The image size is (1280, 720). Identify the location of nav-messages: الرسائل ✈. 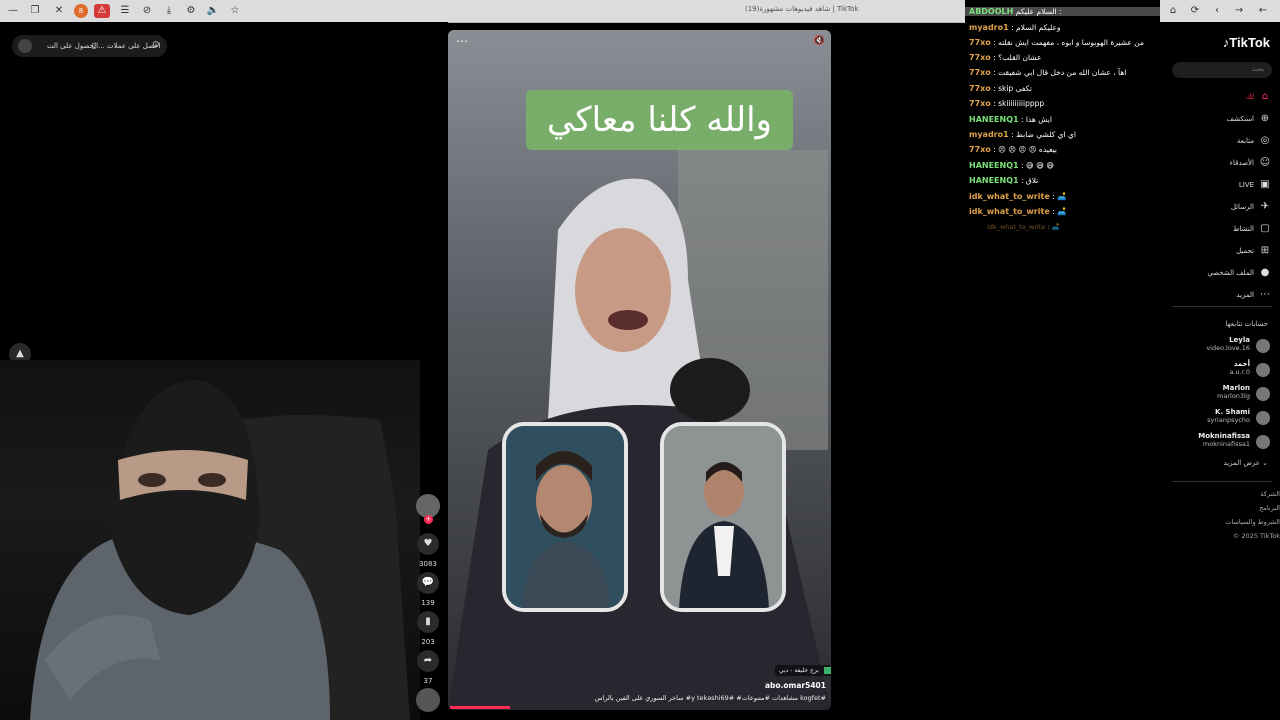
(1251, 207).